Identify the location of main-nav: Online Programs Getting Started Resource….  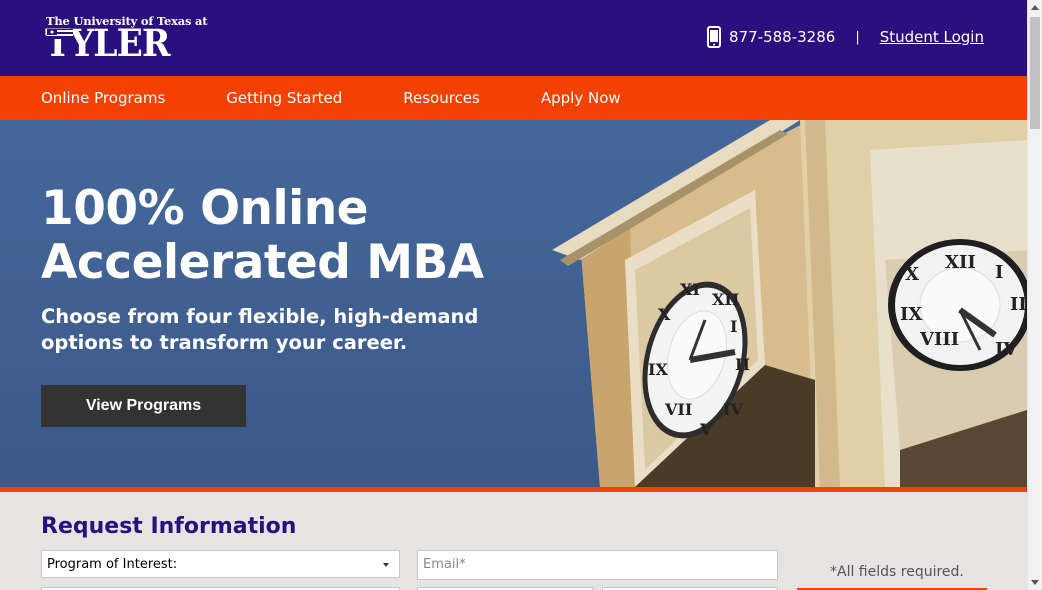
(513, 98).